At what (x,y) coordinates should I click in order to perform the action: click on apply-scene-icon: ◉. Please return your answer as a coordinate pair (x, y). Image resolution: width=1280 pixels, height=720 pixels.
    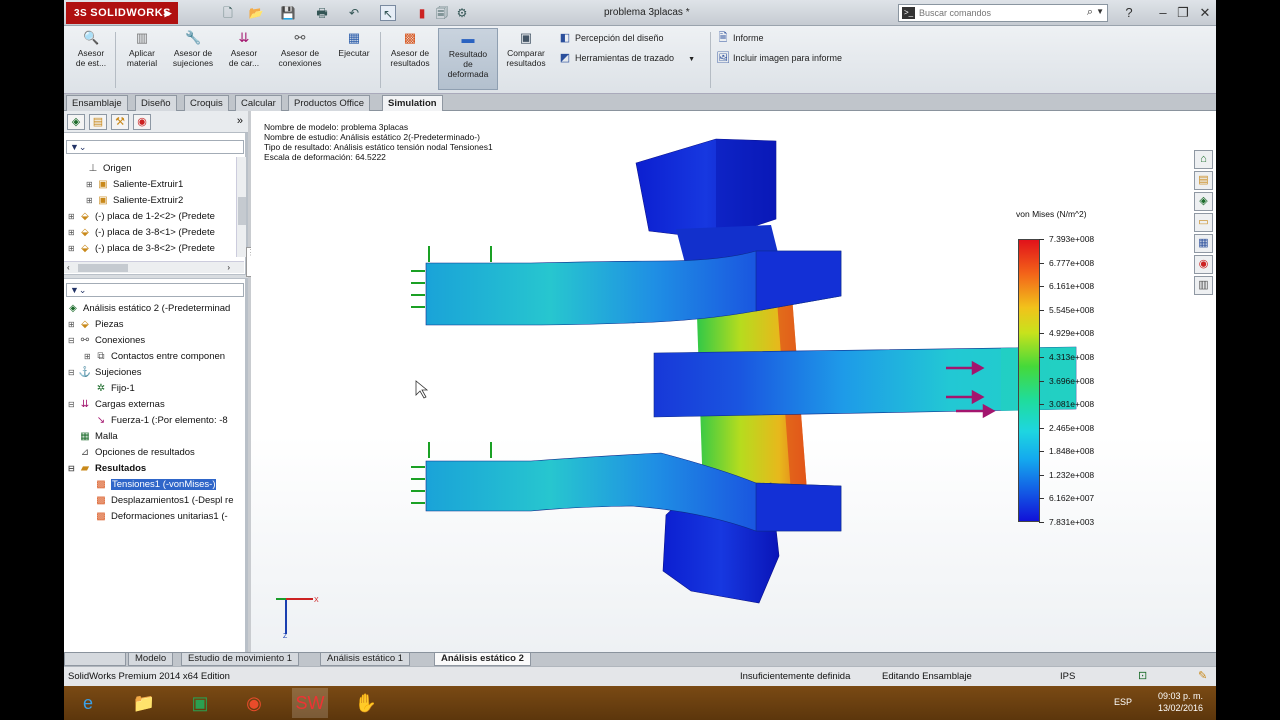
    Looking at the image, I should click on (769, 112).